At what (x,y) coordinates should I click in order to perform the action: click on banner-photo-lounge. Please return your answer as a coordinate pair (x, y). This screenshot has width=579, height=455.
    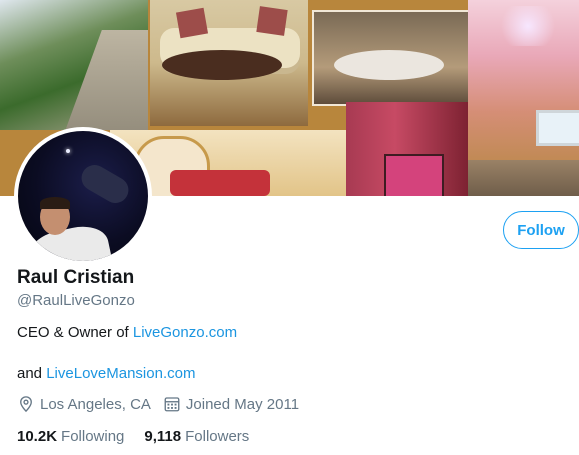
    Looking at the image, I should click on (229, 63).